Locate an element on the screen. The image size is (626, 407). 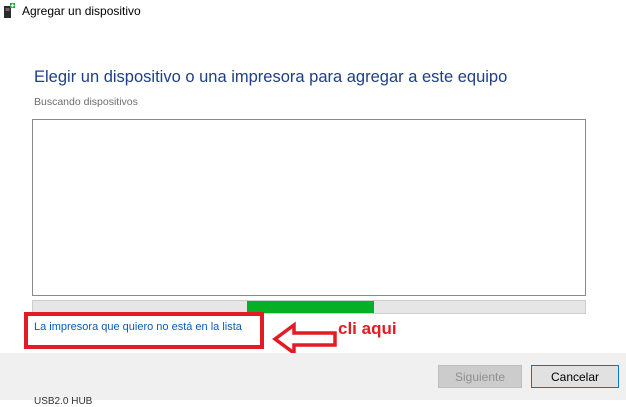
left-arrow-icon is located at coordinates (304, 339).